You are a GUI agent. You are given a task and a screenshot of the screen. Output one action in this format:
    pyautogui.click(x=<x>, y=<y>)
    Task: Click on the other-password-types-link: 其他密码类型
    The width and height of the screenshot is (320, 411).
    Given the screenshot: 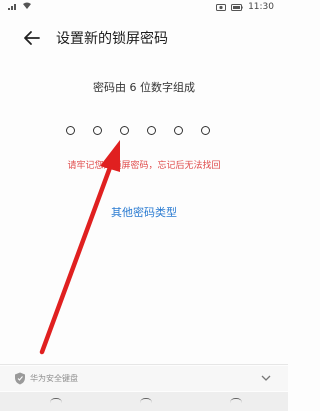 What is the action you would take?
    pyautogui.click(x=144, y=212)
    